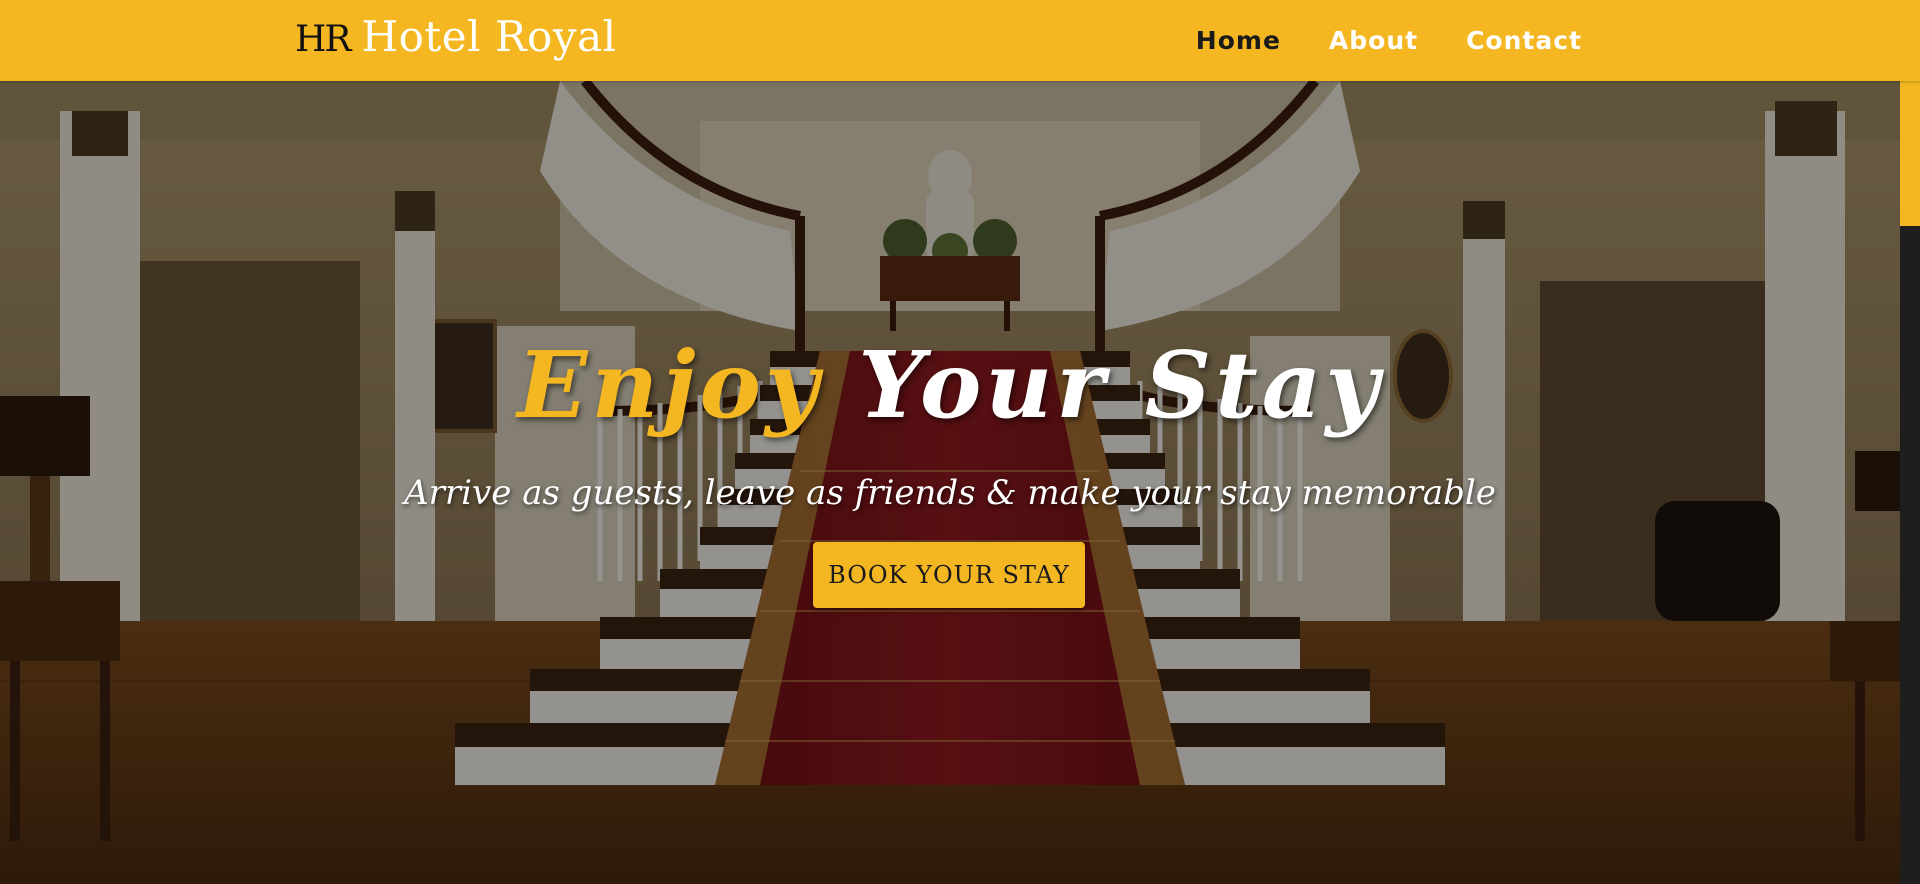 The image size is (1920, 884). I want to click on nav-link-contact: Contact, so click(1524, 40).